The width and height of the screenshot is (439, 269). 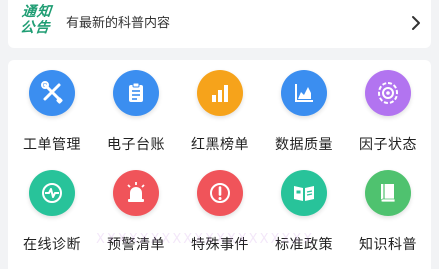 What do you see at coordinates (136, 193) in the screenshot?
I see `alarm-light-icon` at bounding box center [136, 193].